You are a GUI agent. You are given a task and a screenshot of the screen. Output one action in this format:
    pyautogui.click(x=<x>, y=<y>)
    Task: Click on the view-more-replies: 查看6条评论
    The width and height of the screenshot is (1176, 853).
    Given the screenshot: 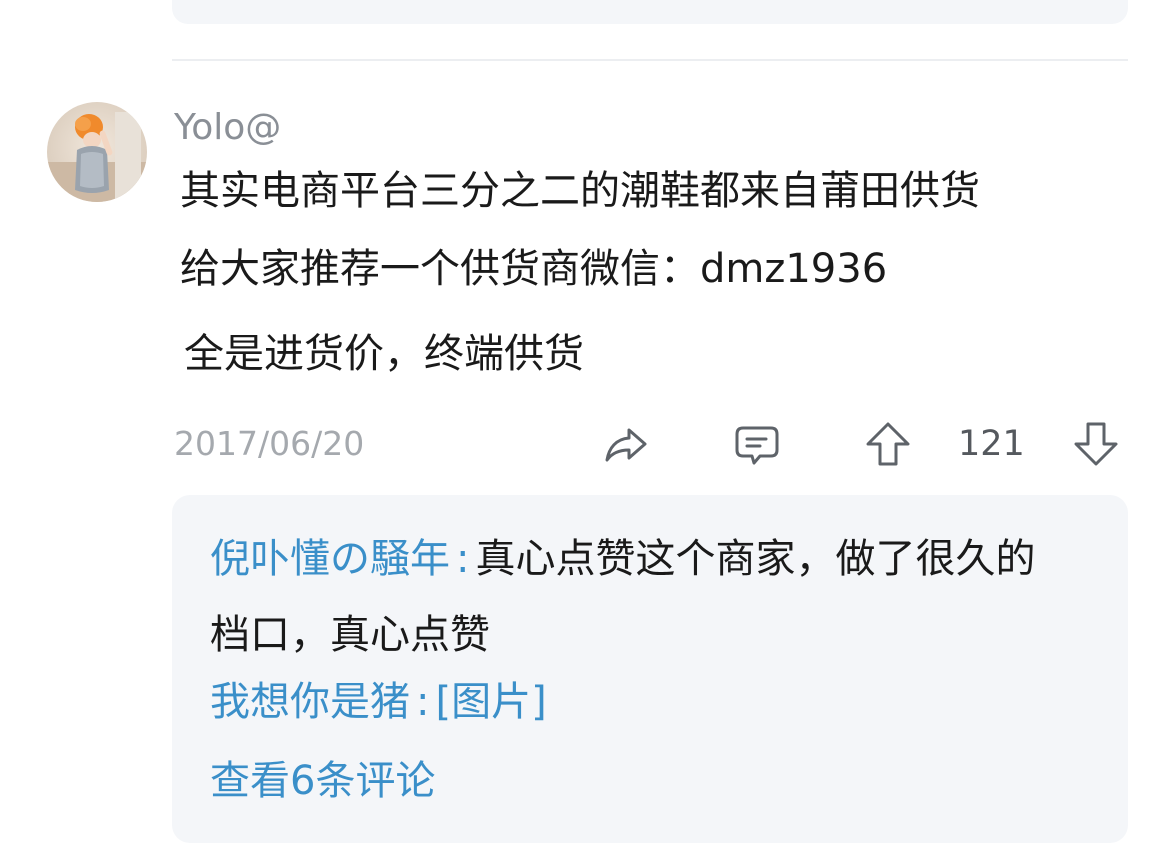 What is the action you would take?
    pyautogui.click(x=322, y=781)
    